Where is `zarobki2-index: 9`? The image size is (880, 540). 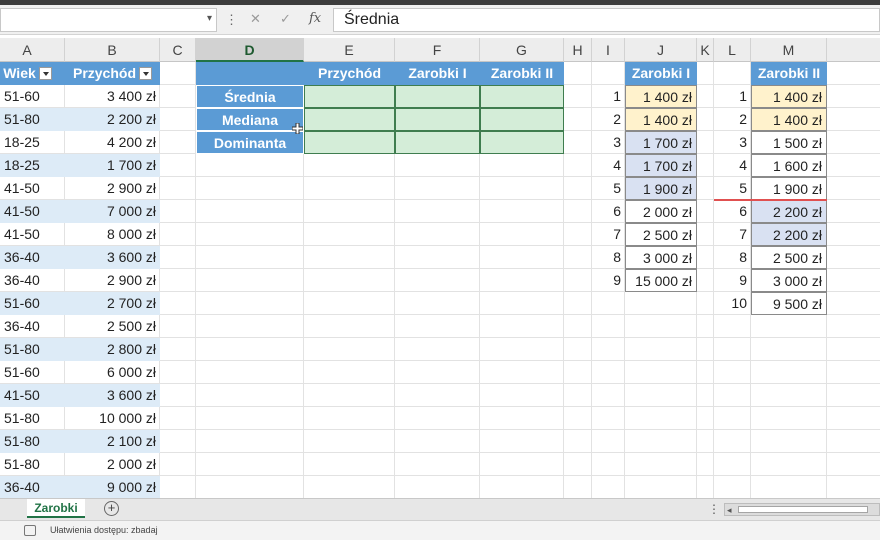
zarobki2-index: 9 is located at coordinates (732, 280).